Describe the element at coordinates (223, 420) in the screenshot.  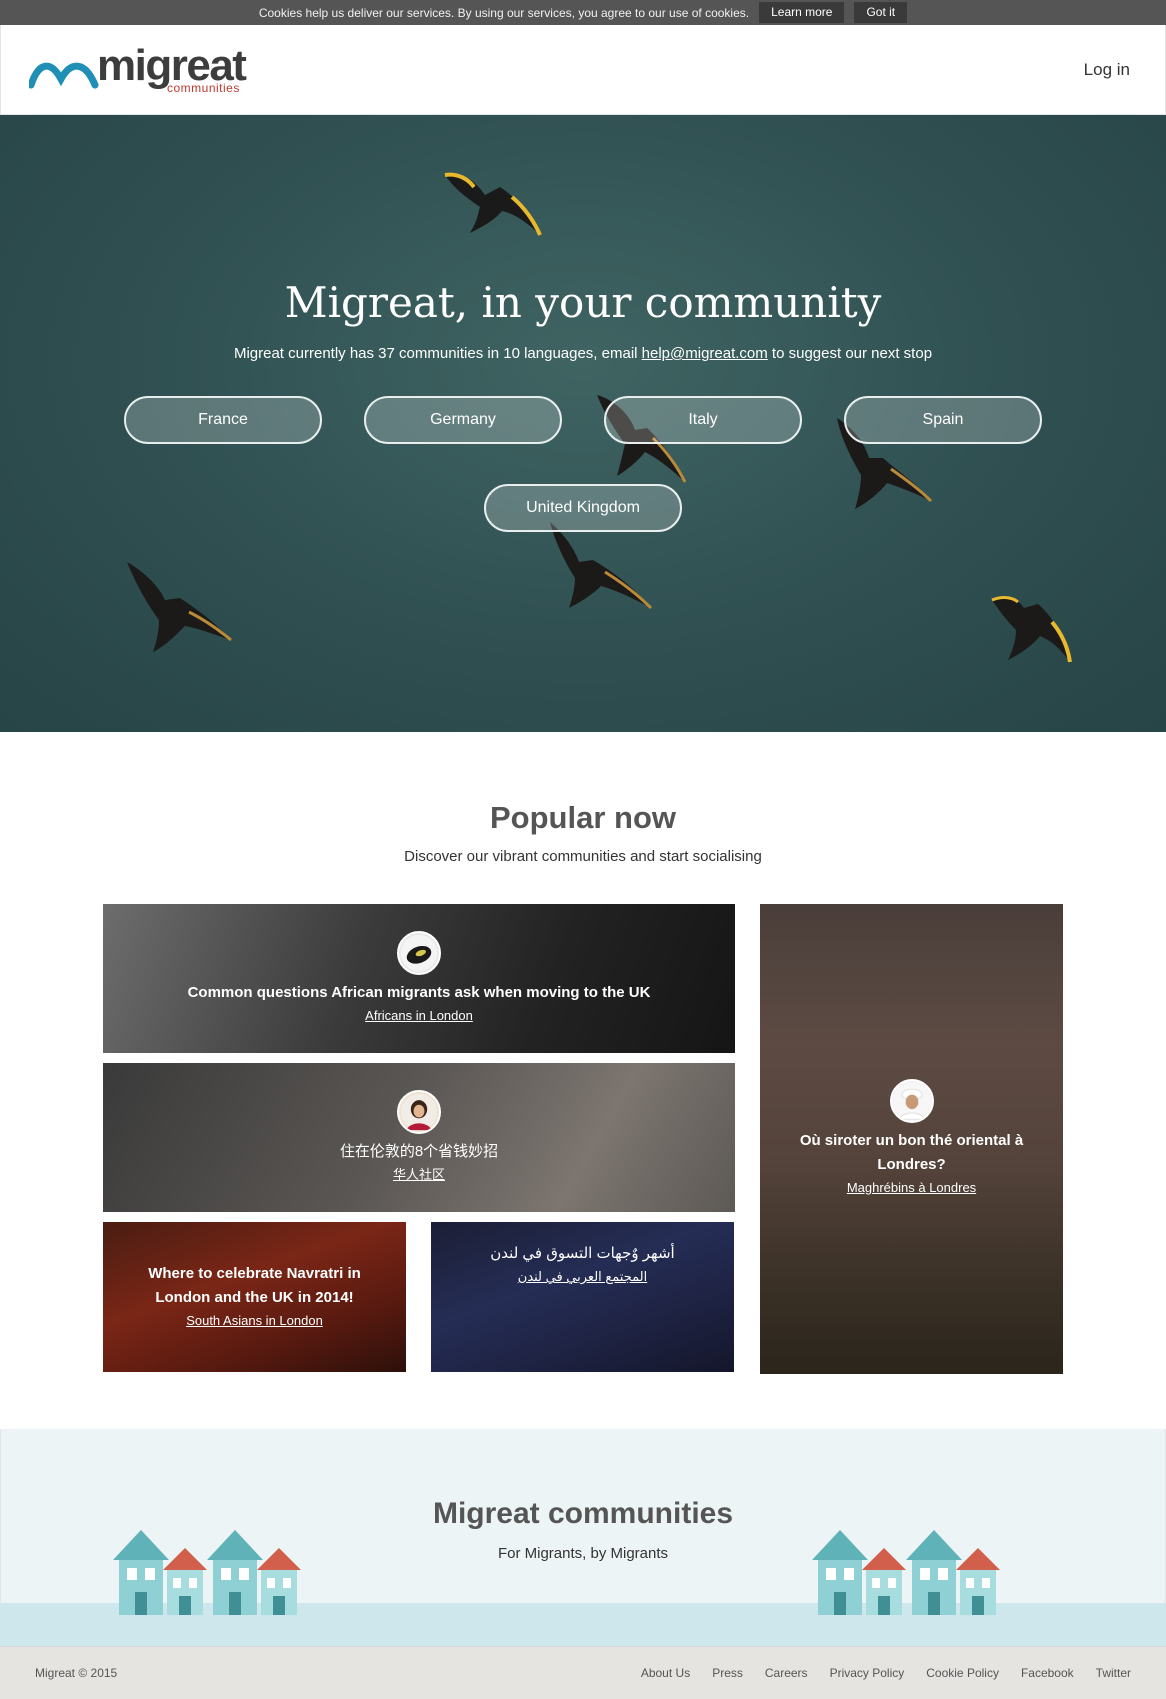
I see `country-button-france: France` at that location.